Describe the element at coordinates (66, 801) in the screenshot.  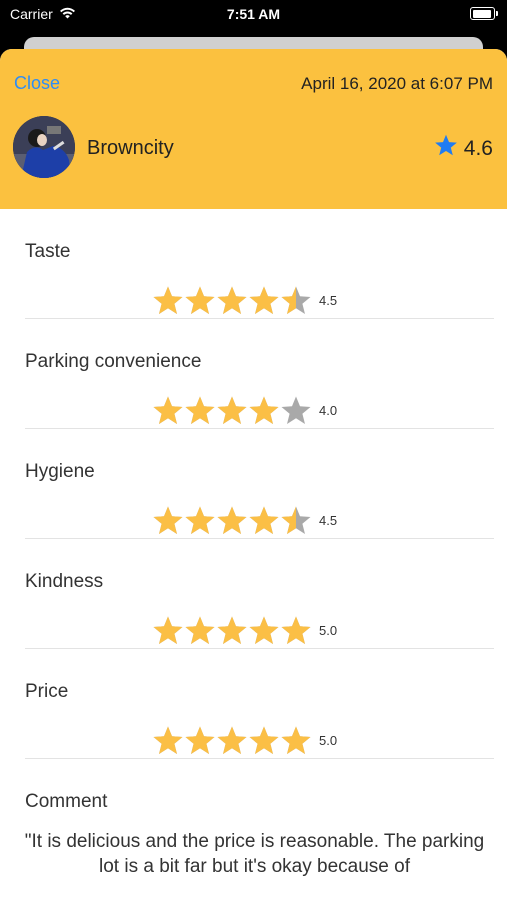
I see `comment-label: Comment` at that location.